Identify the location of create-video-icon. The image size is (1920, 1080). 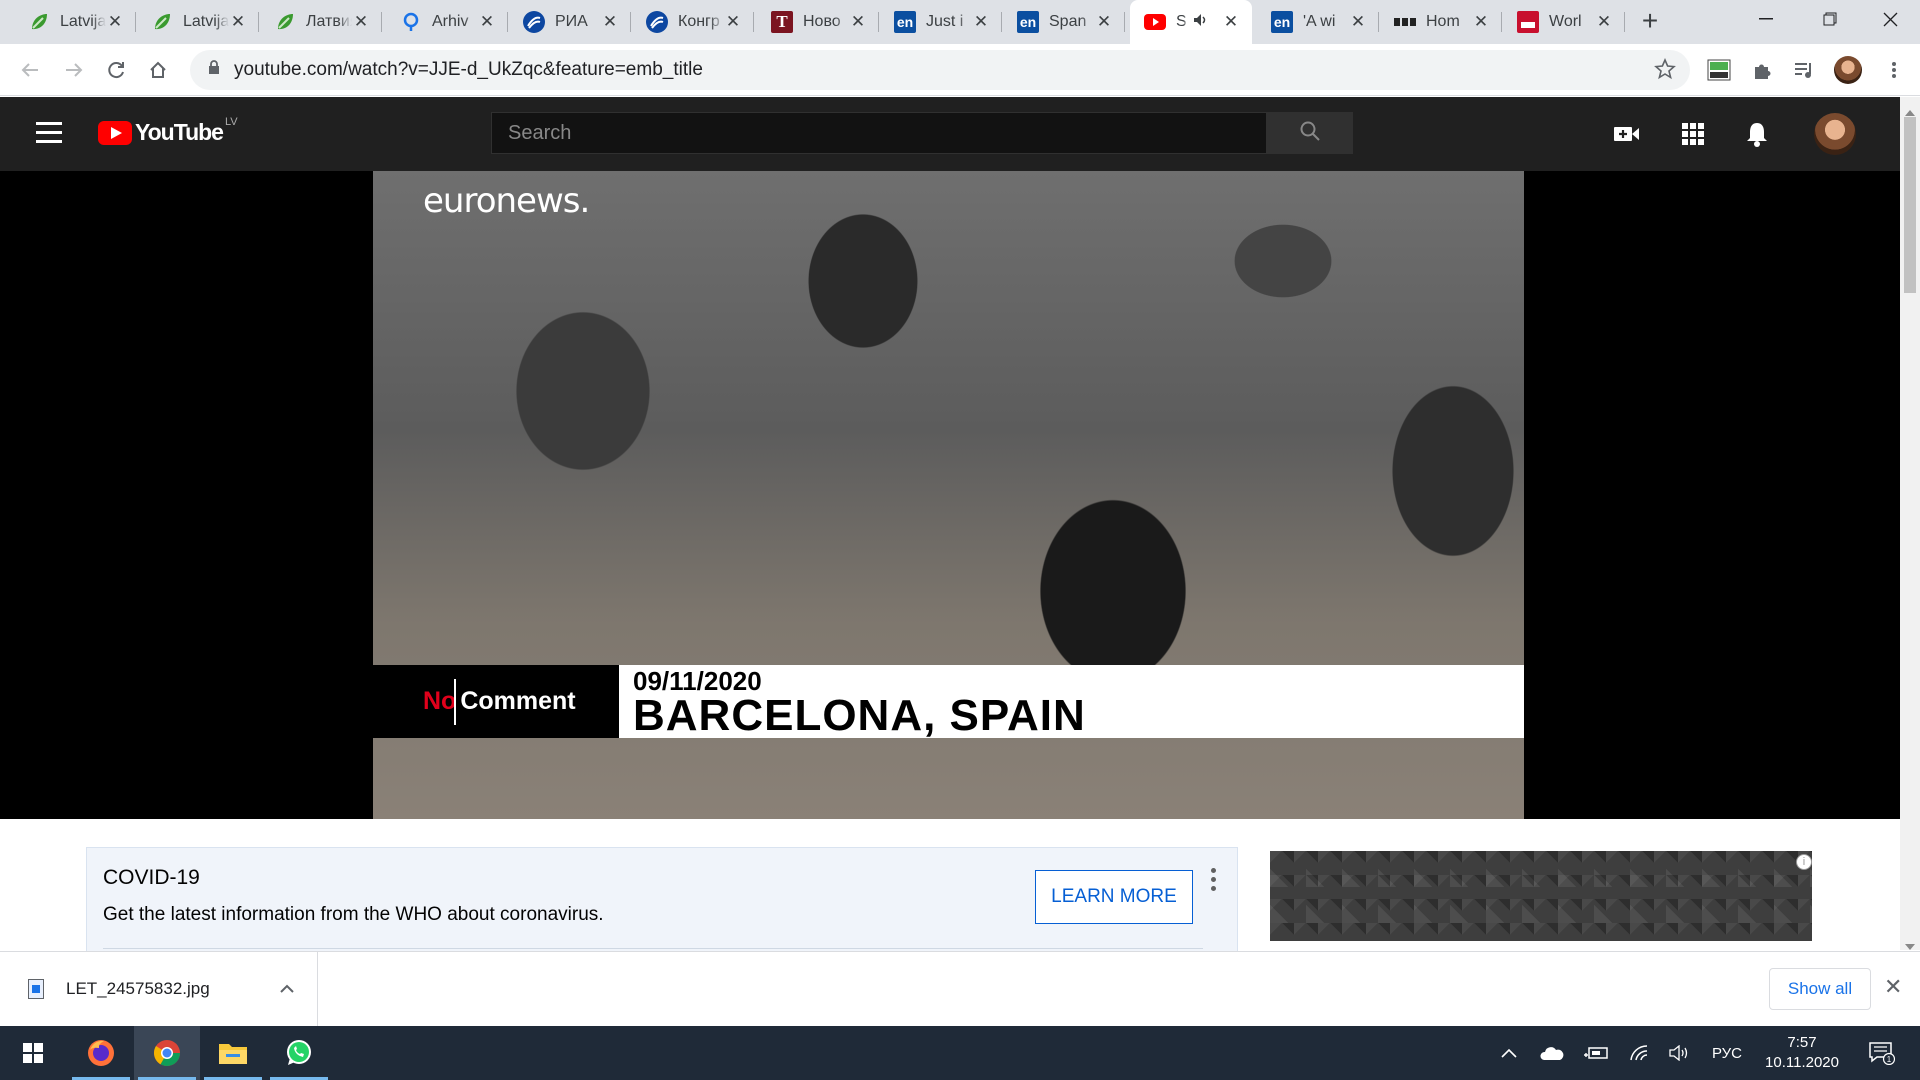
(1627, 134).